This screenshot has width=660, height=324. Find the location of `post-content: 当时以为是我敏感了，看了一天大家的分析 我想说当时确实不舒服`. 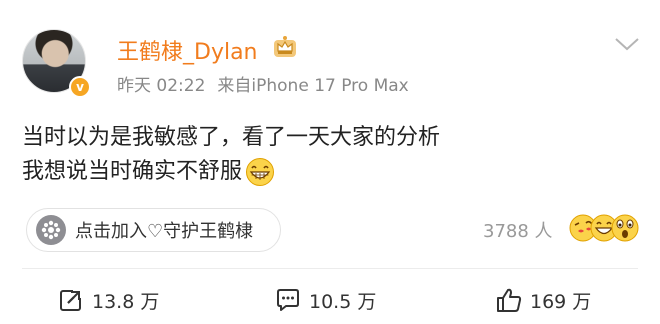

post-content: 当时以为是我敏感了，看了一天大家的分析 我想说当时确实不舒服 is located at coordinates (231, 155).